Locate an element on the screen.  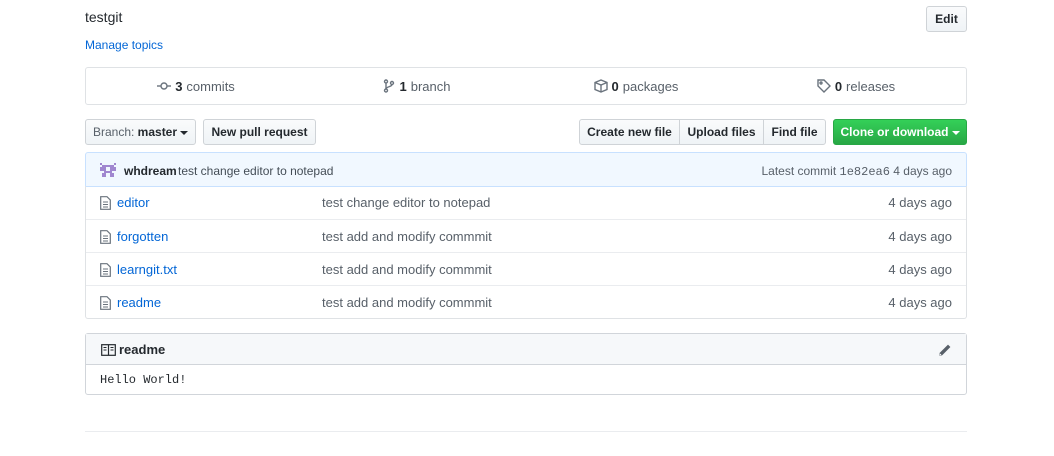
packages-count-link: 0 packages is located at coordinates (636, 86).